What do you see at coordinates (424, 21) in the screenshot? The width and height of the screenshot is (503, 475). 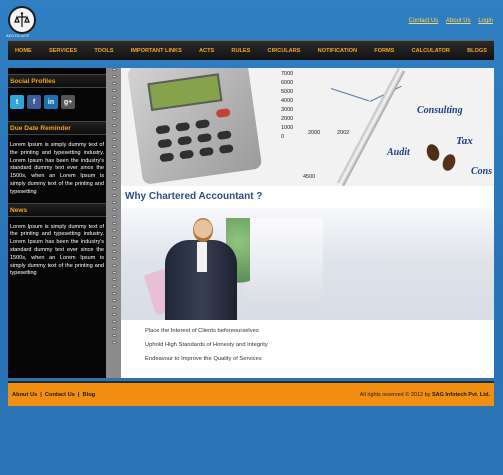 I see `top-link-contact-us: Contact Us` at bounding box center [424, 21].